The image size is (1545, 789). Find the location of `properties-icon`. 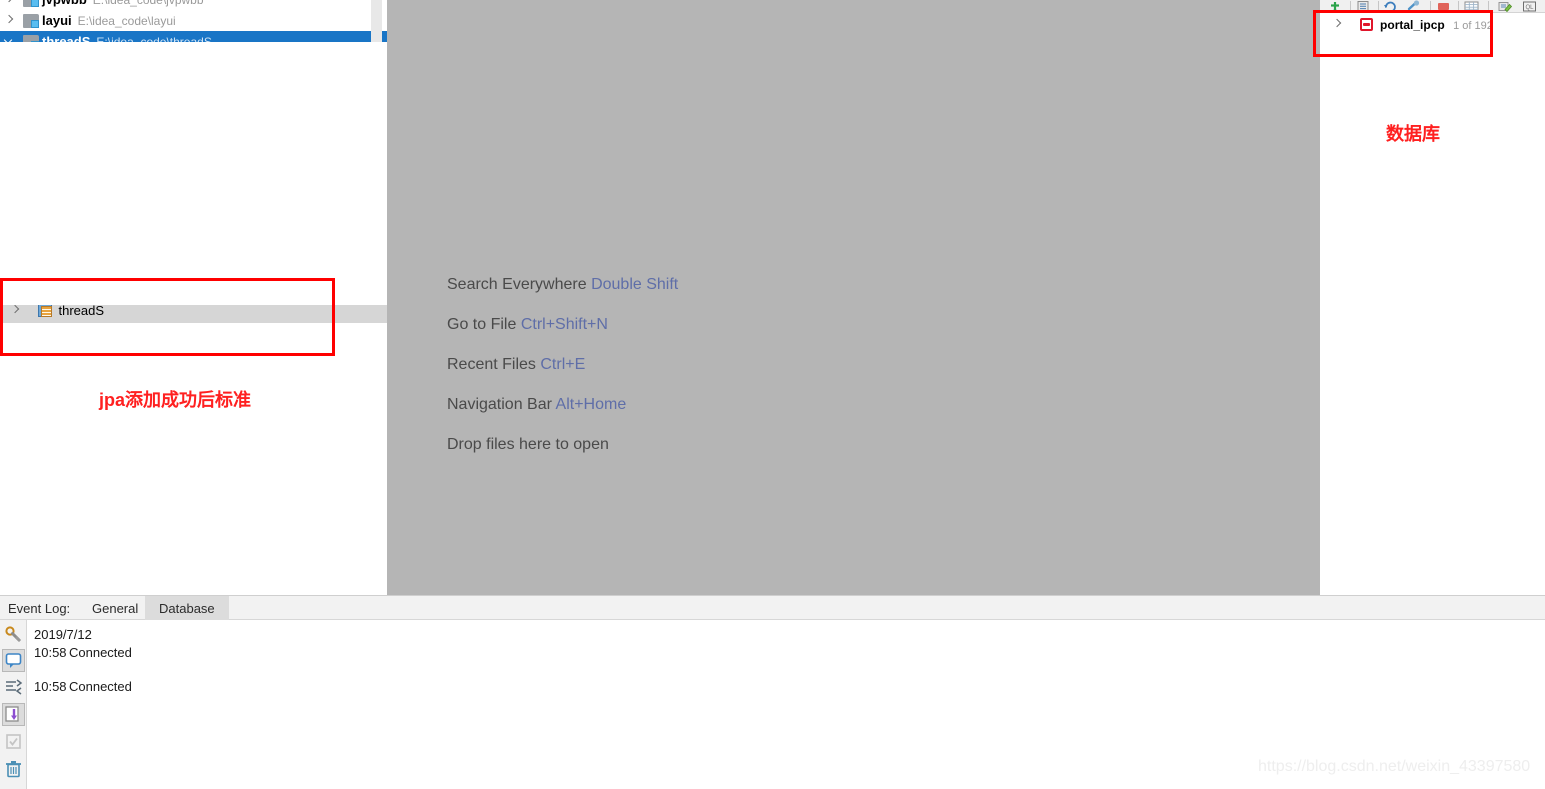

properties-icon is located at coordinates (1364, 6).